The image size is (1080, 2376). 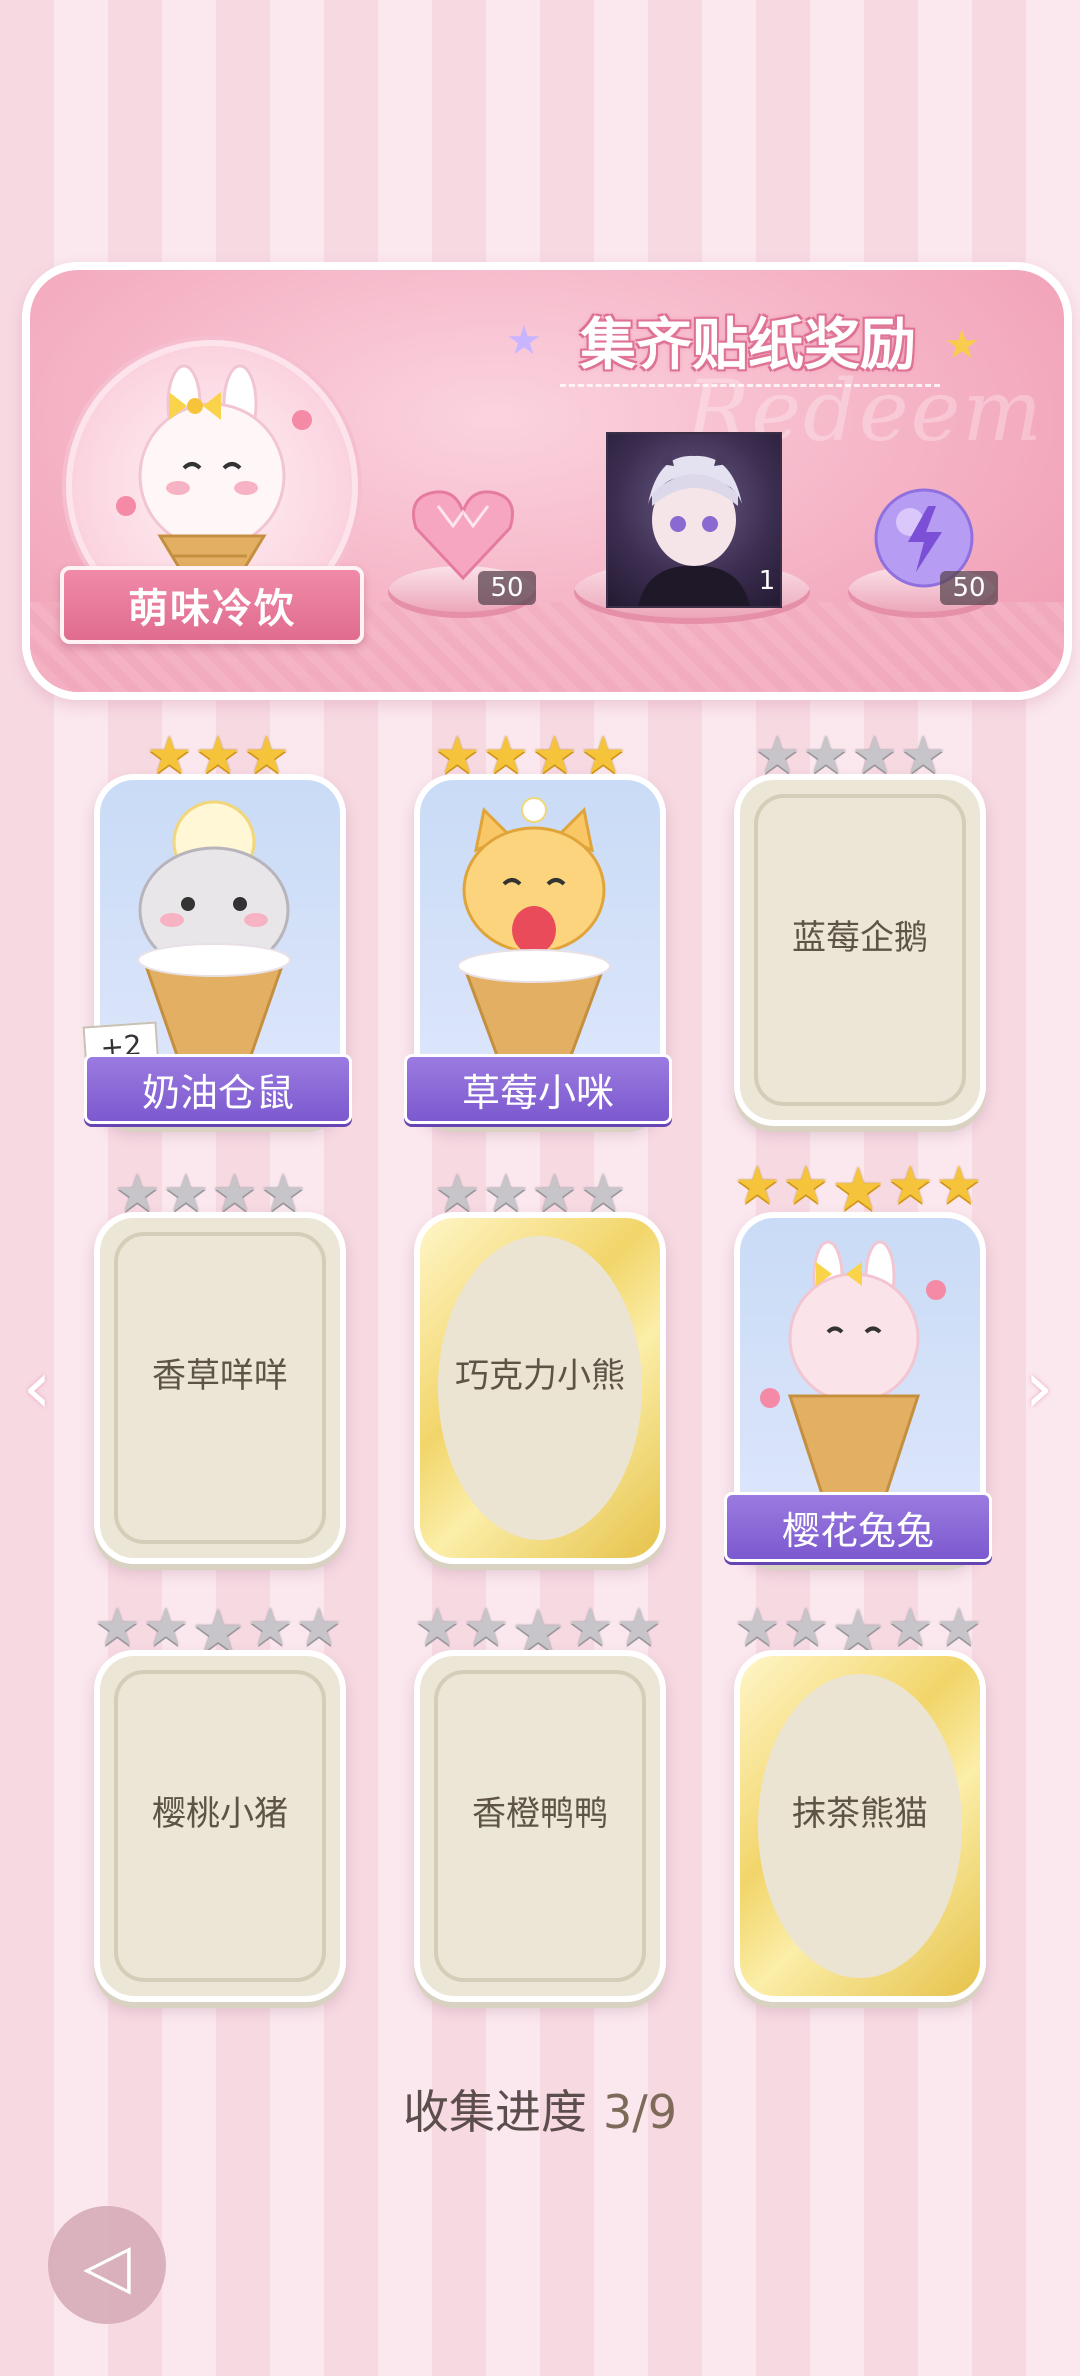 I want to click on card-name: 巧克力小熊, so click(x=540, y=1376).